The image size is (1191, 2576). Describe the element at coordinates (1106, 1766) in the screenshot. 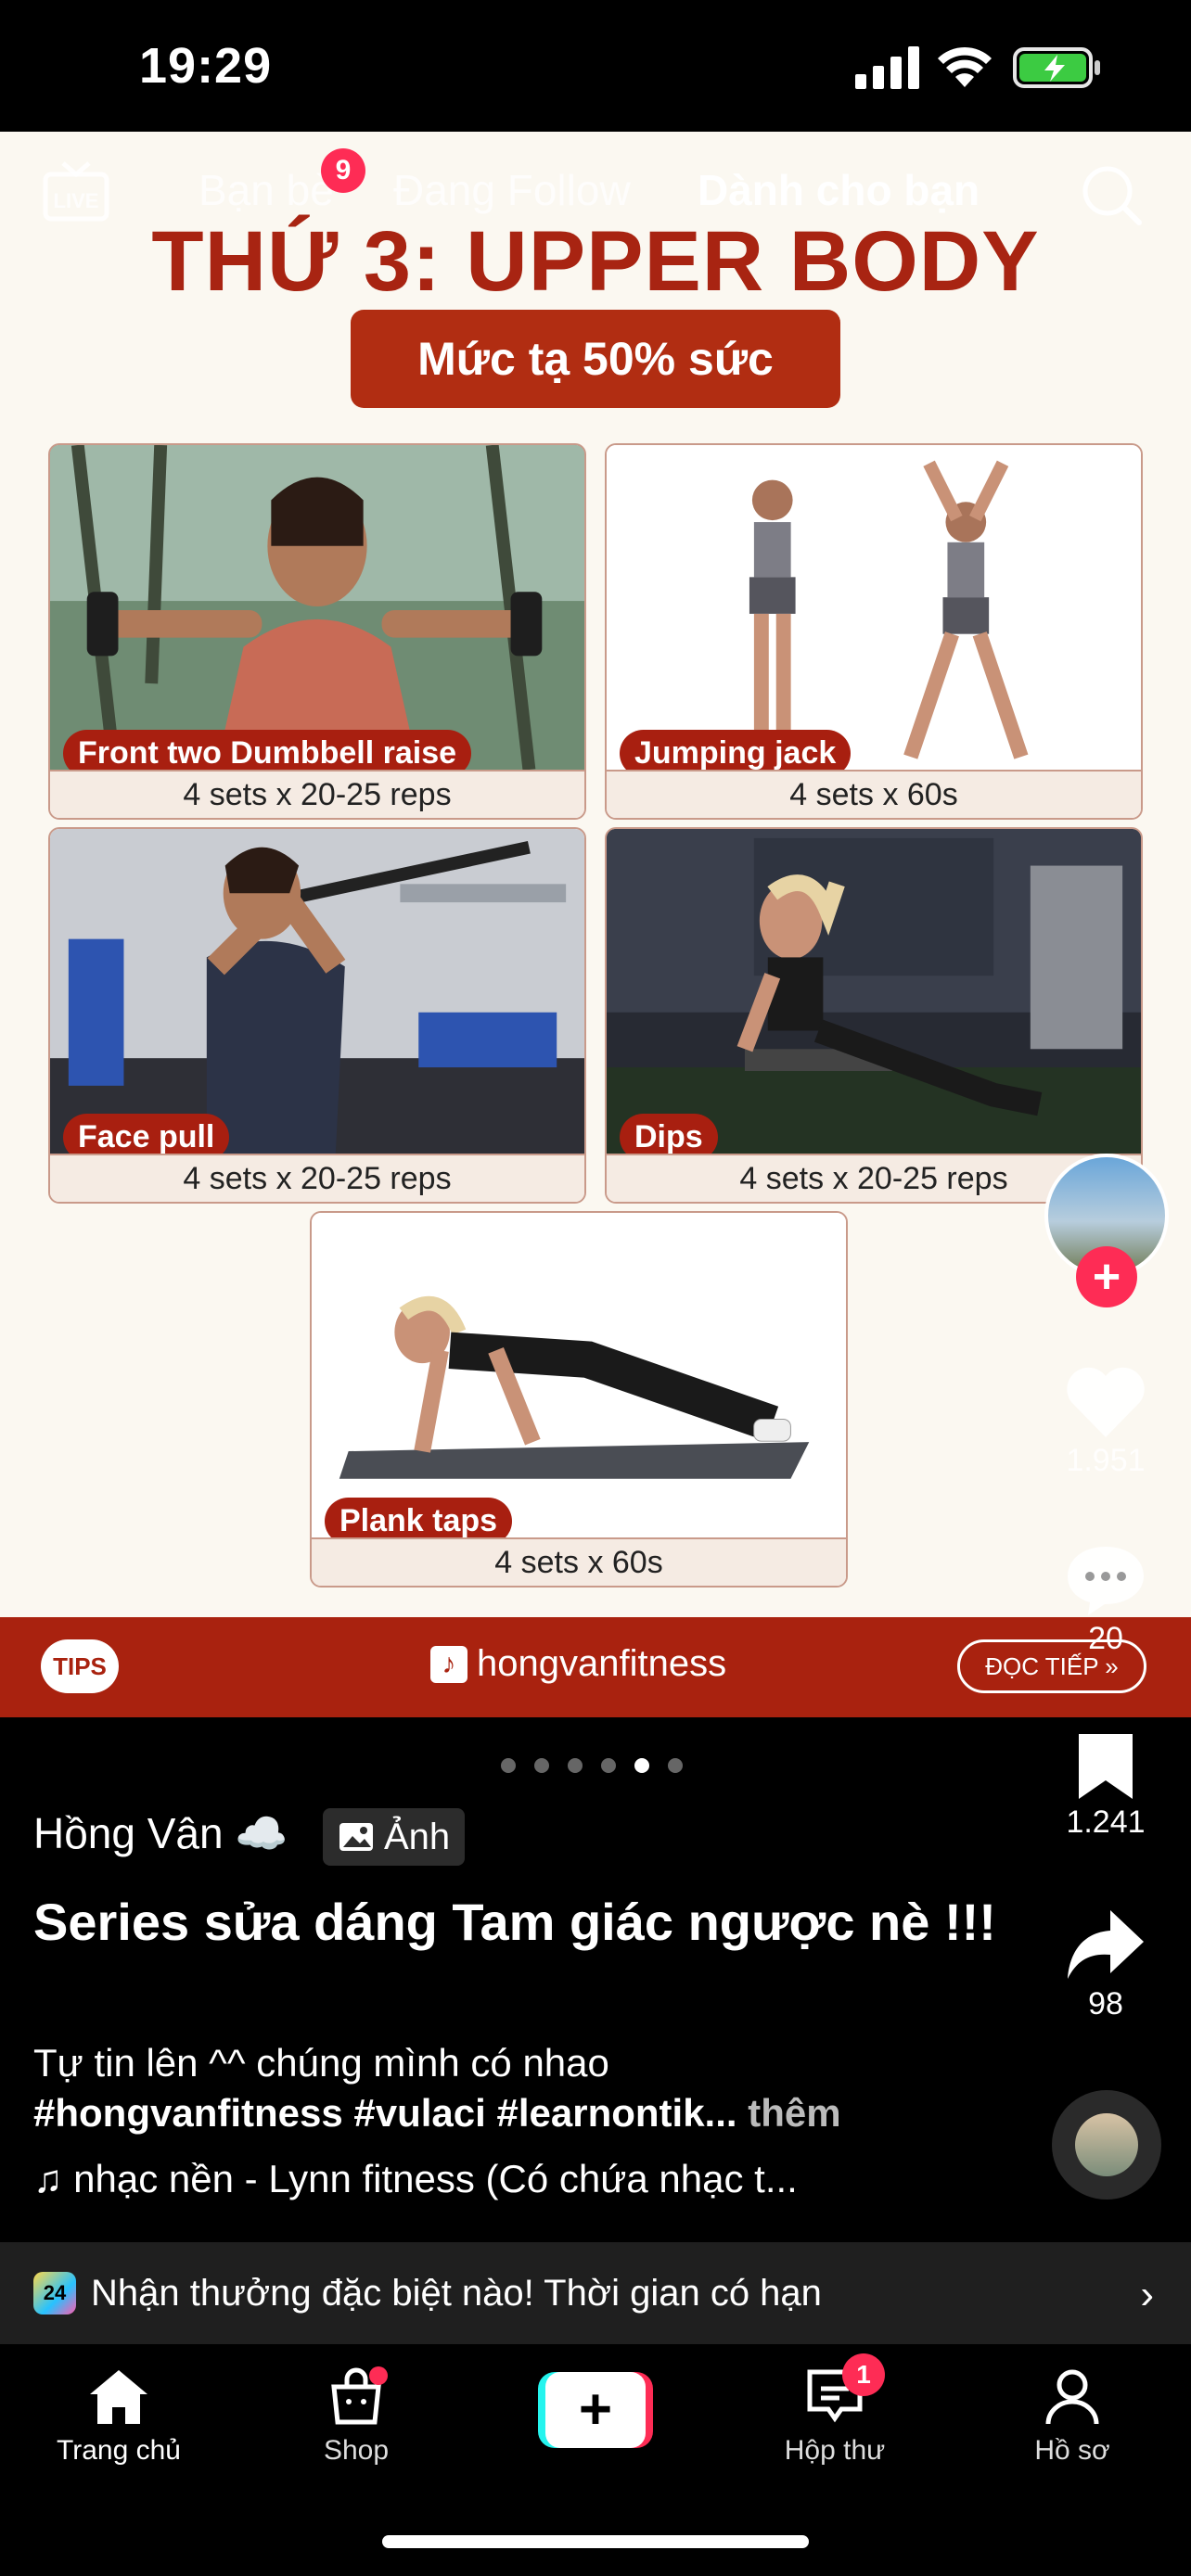

I see `bookmark-icon` at that location.